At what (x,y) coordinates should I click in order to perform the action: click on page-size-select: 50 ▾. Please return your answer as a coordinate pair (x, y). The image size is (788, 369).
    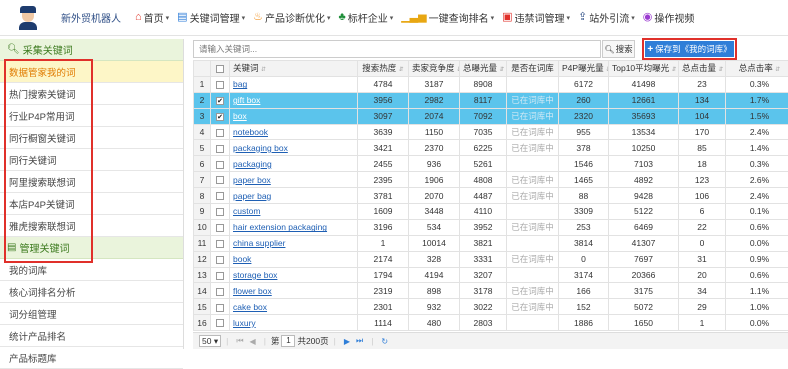
    Looking at the image, I should click on (210, 341).